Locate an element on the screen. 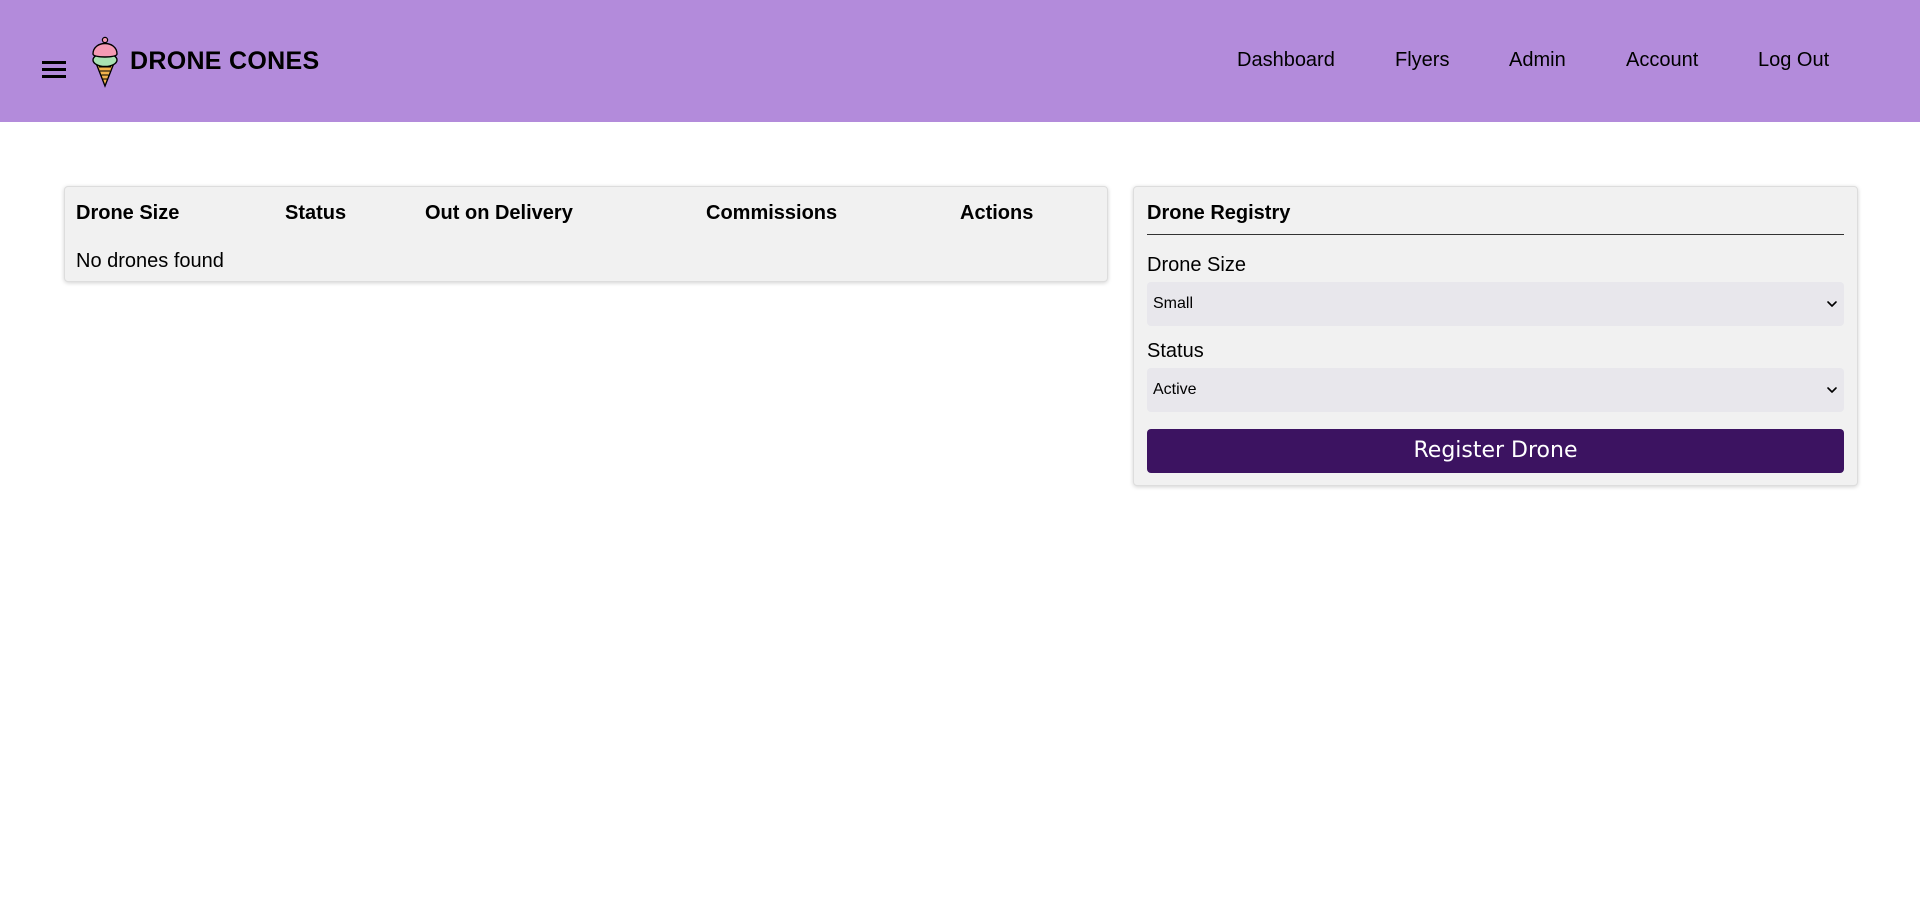 The height and width of the screenshot is (923, 1920). drone-size-select: Small is located at coordinates (1495, 304).